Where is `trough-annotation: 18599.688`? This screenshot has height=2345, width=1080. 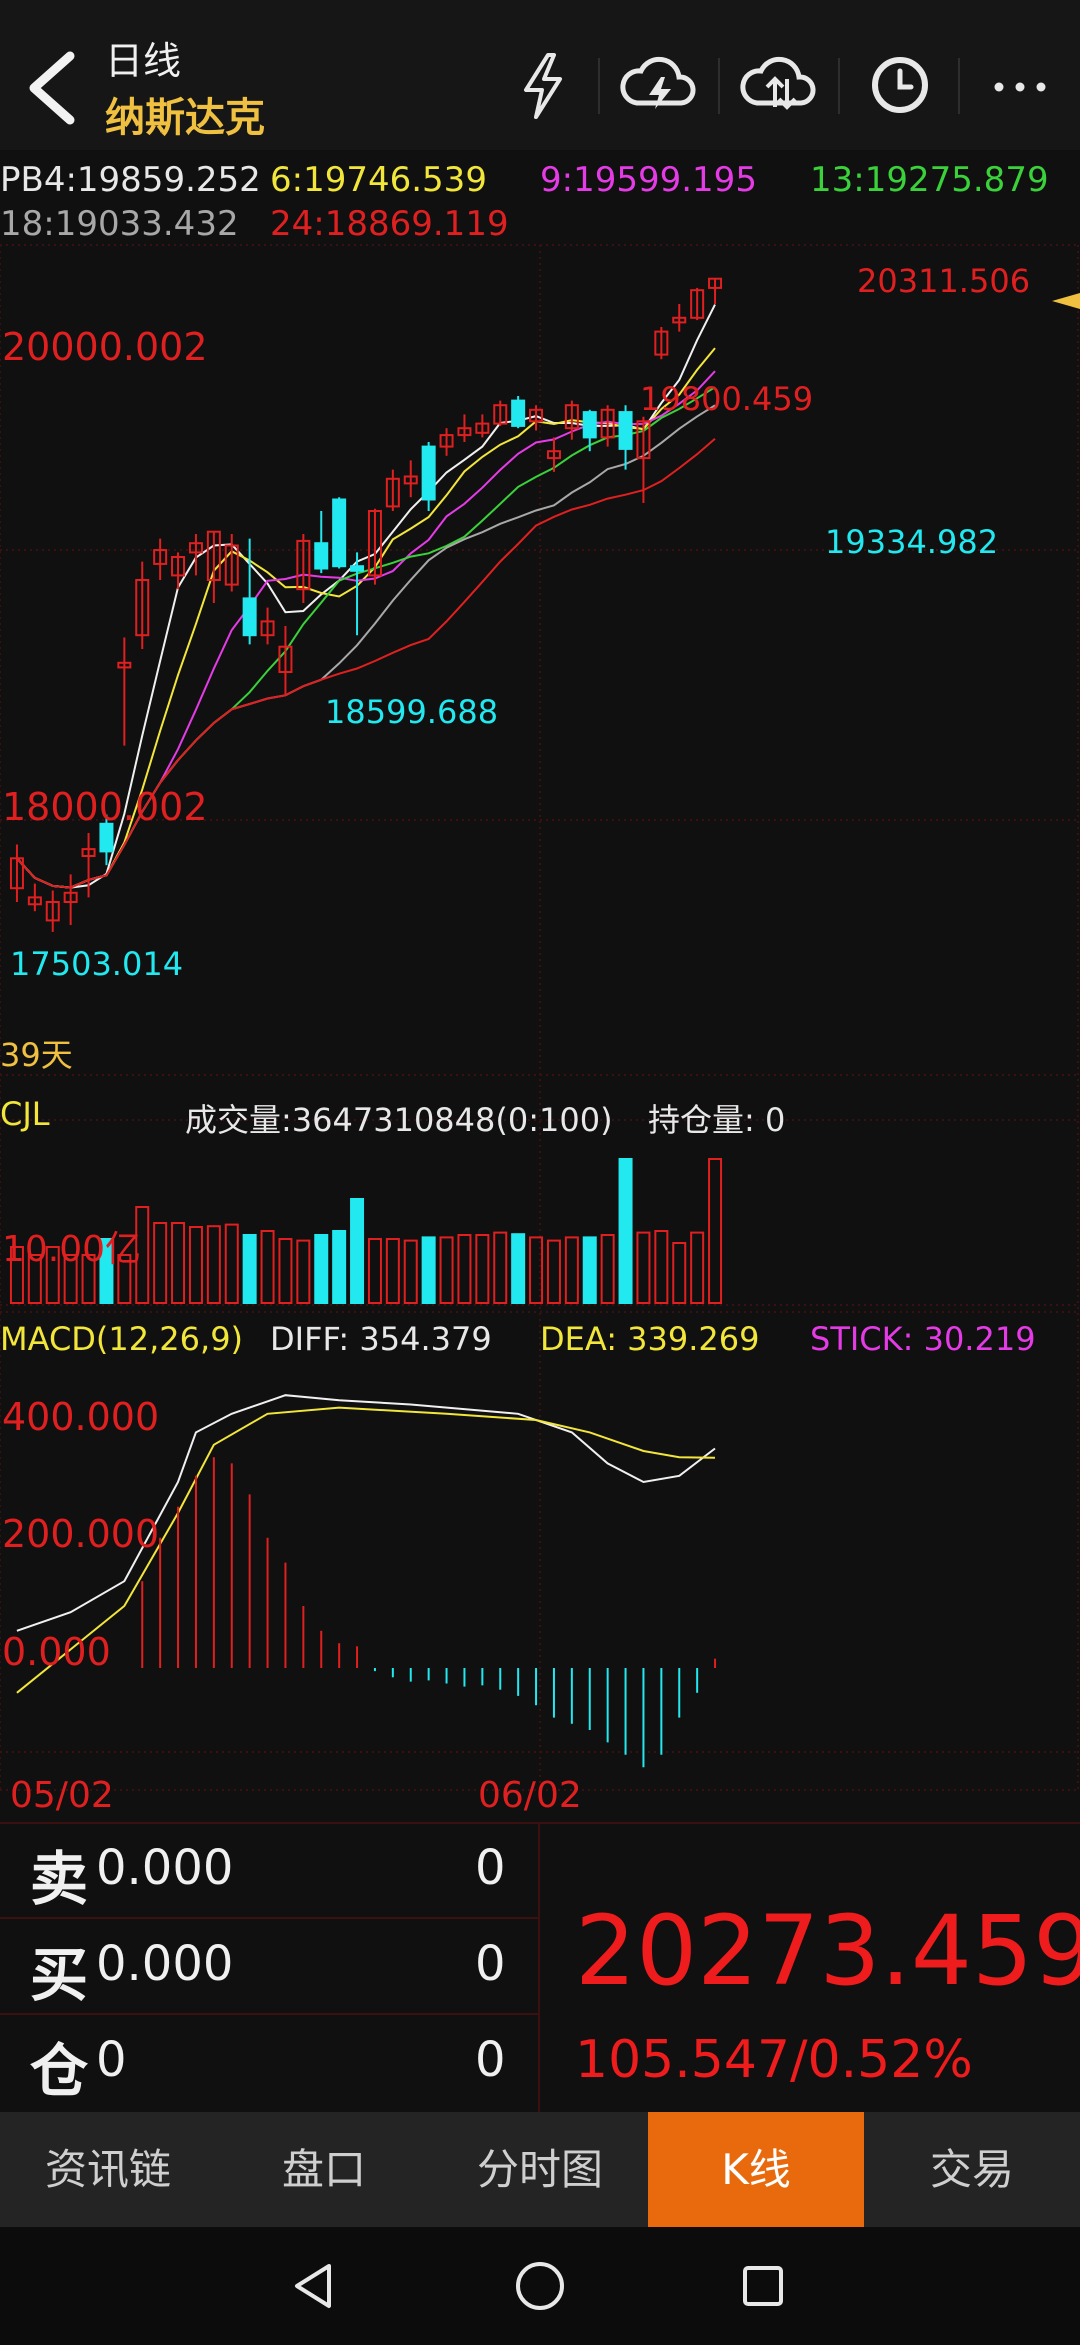
trough-annotation: 18599.688 is located at coordinates (412, 712).